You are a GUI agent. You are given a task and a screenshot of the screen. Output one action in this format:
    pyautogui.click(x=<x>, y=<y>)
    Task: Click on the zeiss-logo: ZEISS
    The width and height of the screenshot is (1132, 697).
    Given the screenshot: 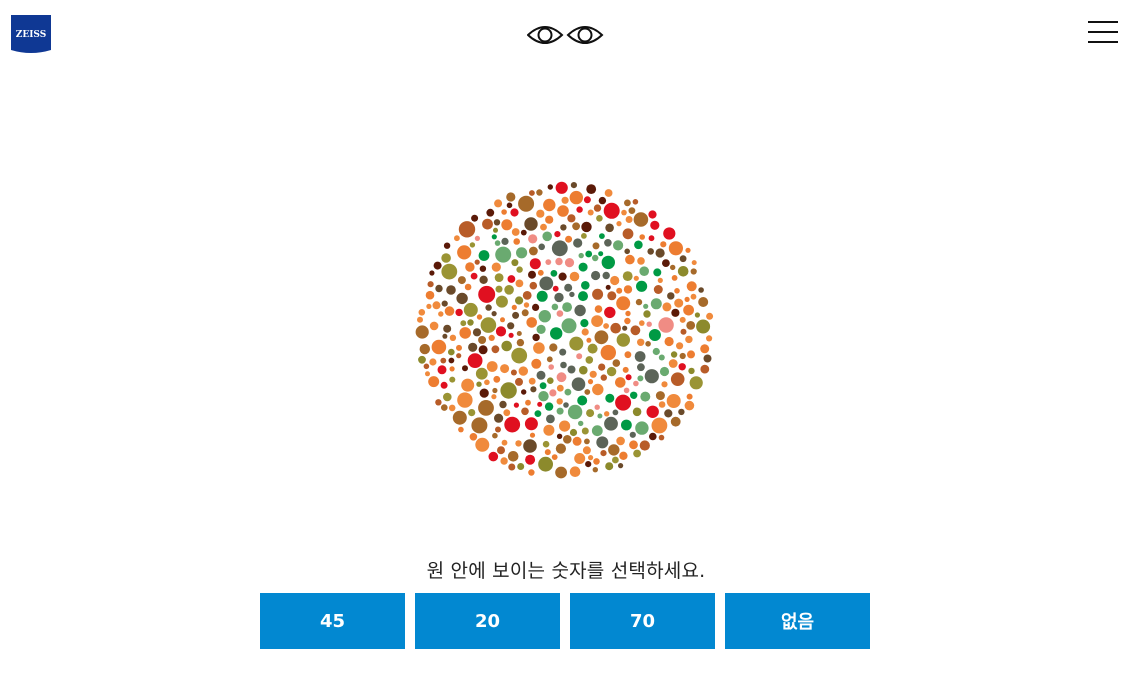 What is the action you would take?
    pyautogui.click(x=31, y=35)
    